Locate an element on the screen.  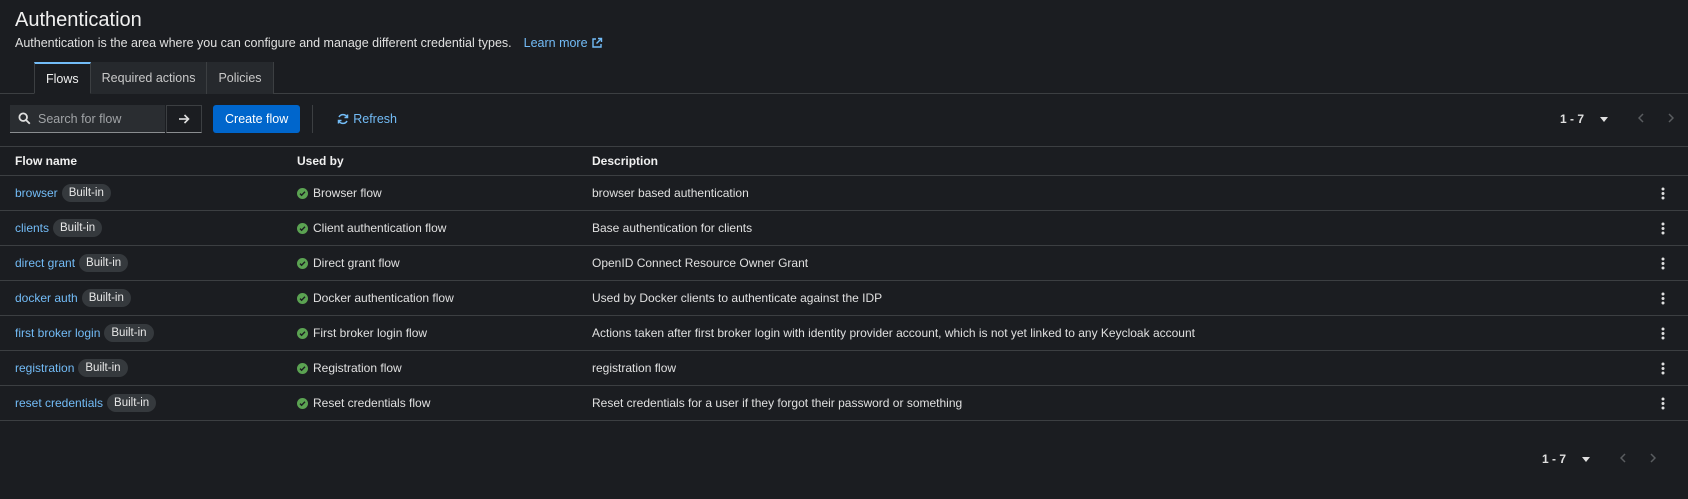
next-page-button-bottom is located at coordinates (1653, 459).